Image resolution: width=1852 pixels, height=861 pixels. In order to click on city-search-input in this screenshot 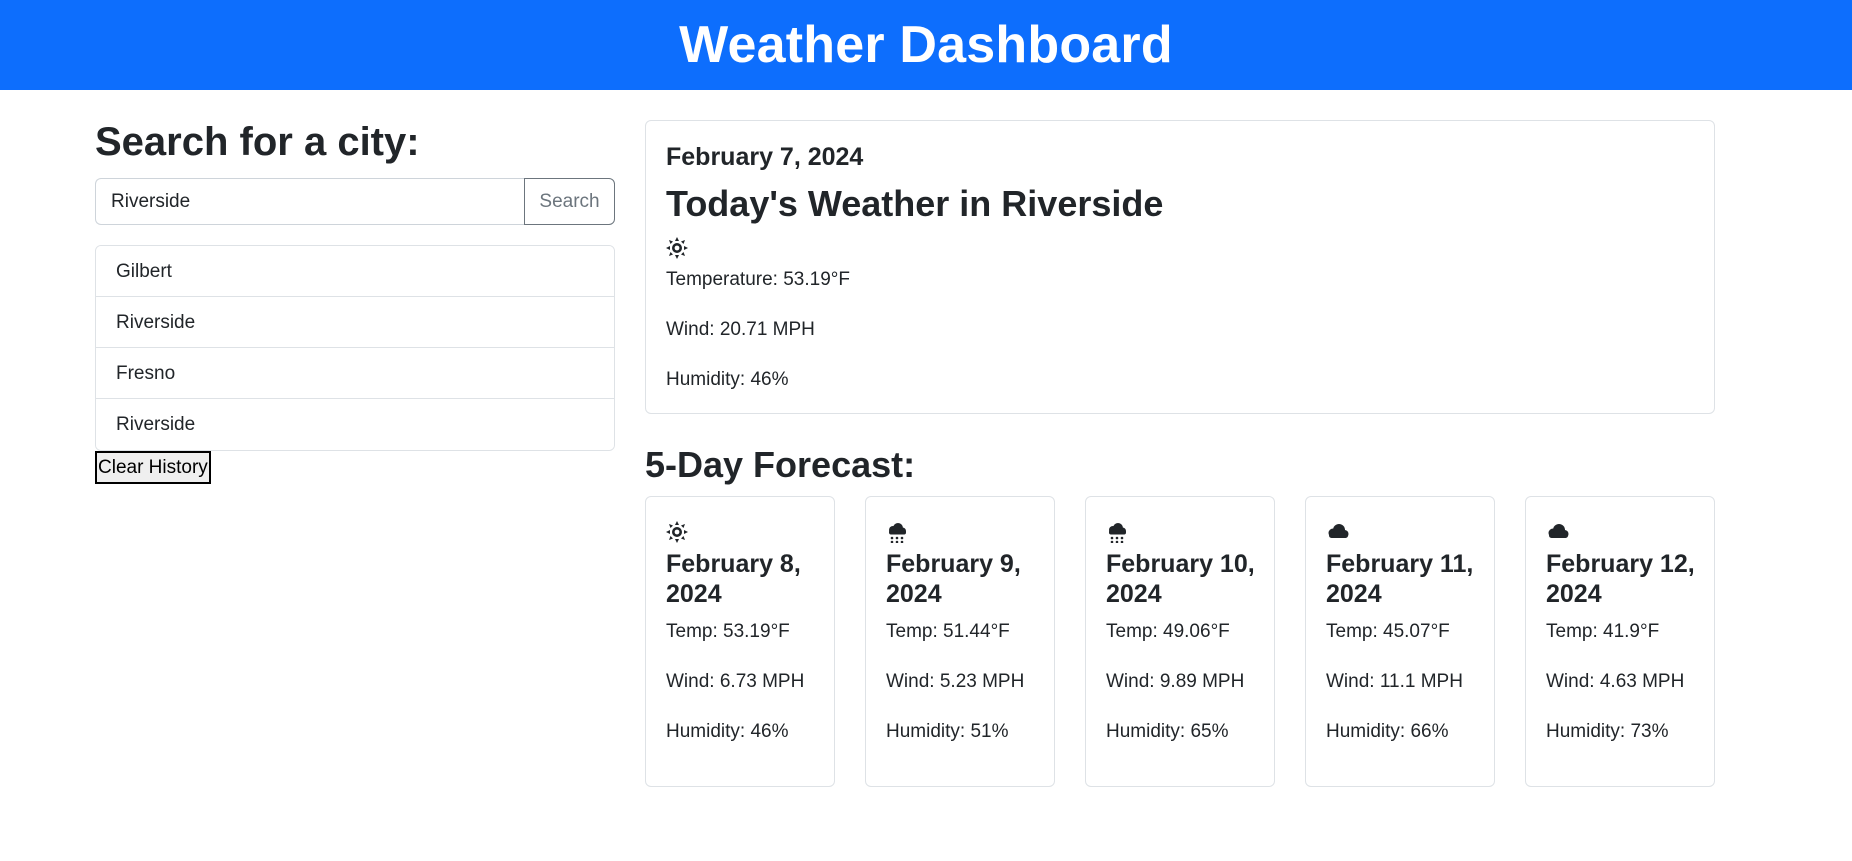, I will do `click(309, 201)`.